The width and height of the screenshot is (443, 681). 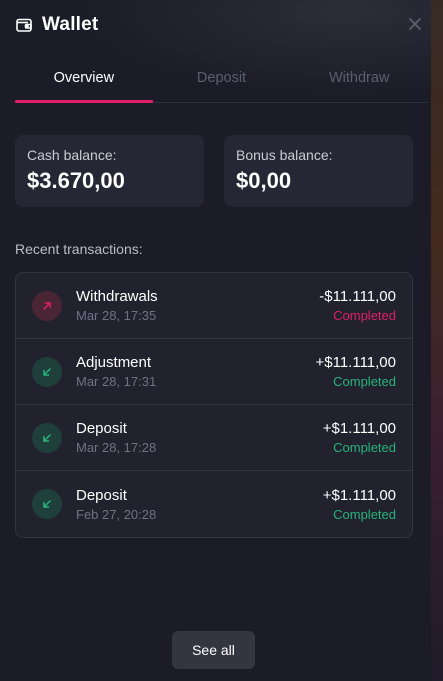 What do you see at coordinates (114, 362) in the screenshot?
I see `transaction-name: Adjustment` at bounding box center [114, 362].